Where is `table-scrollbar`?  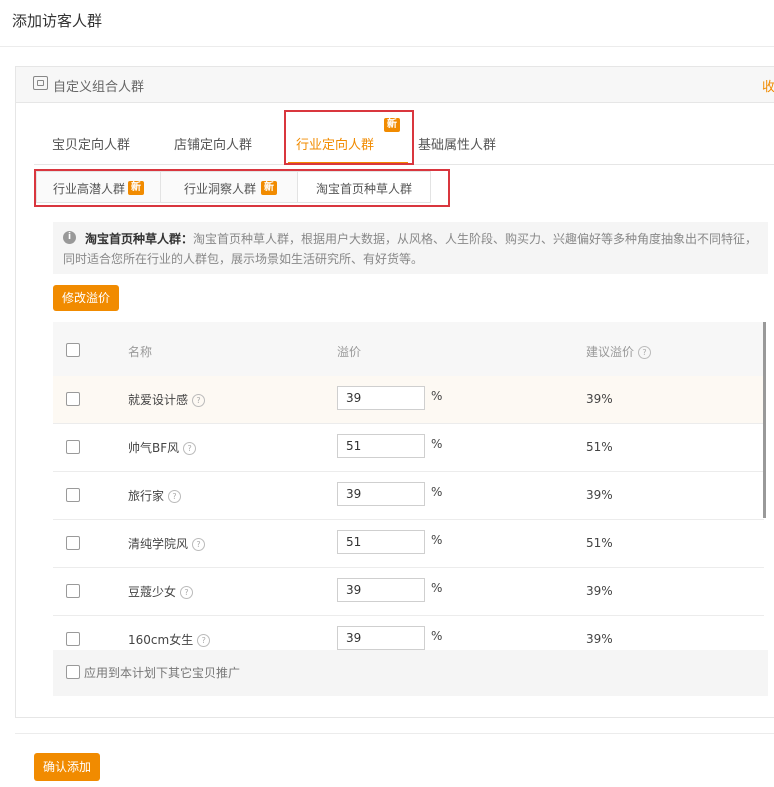 table-scrollbar is located at coordinates (764, 420).